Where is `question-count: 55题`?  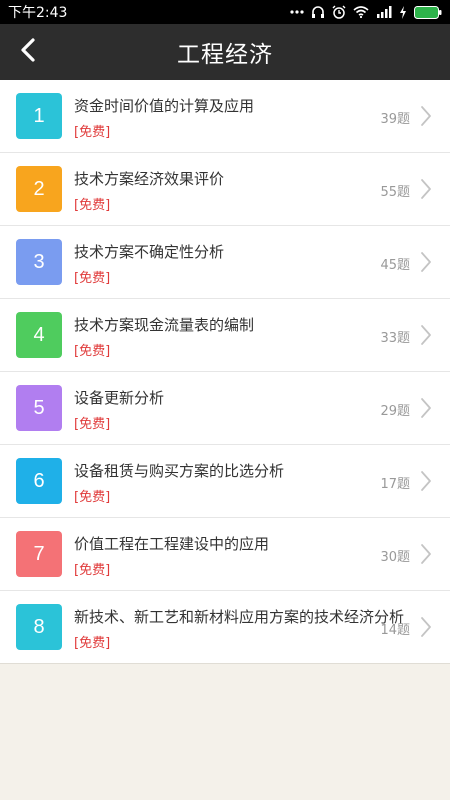
question-count: 55题 is located at coordinates (395, 192).